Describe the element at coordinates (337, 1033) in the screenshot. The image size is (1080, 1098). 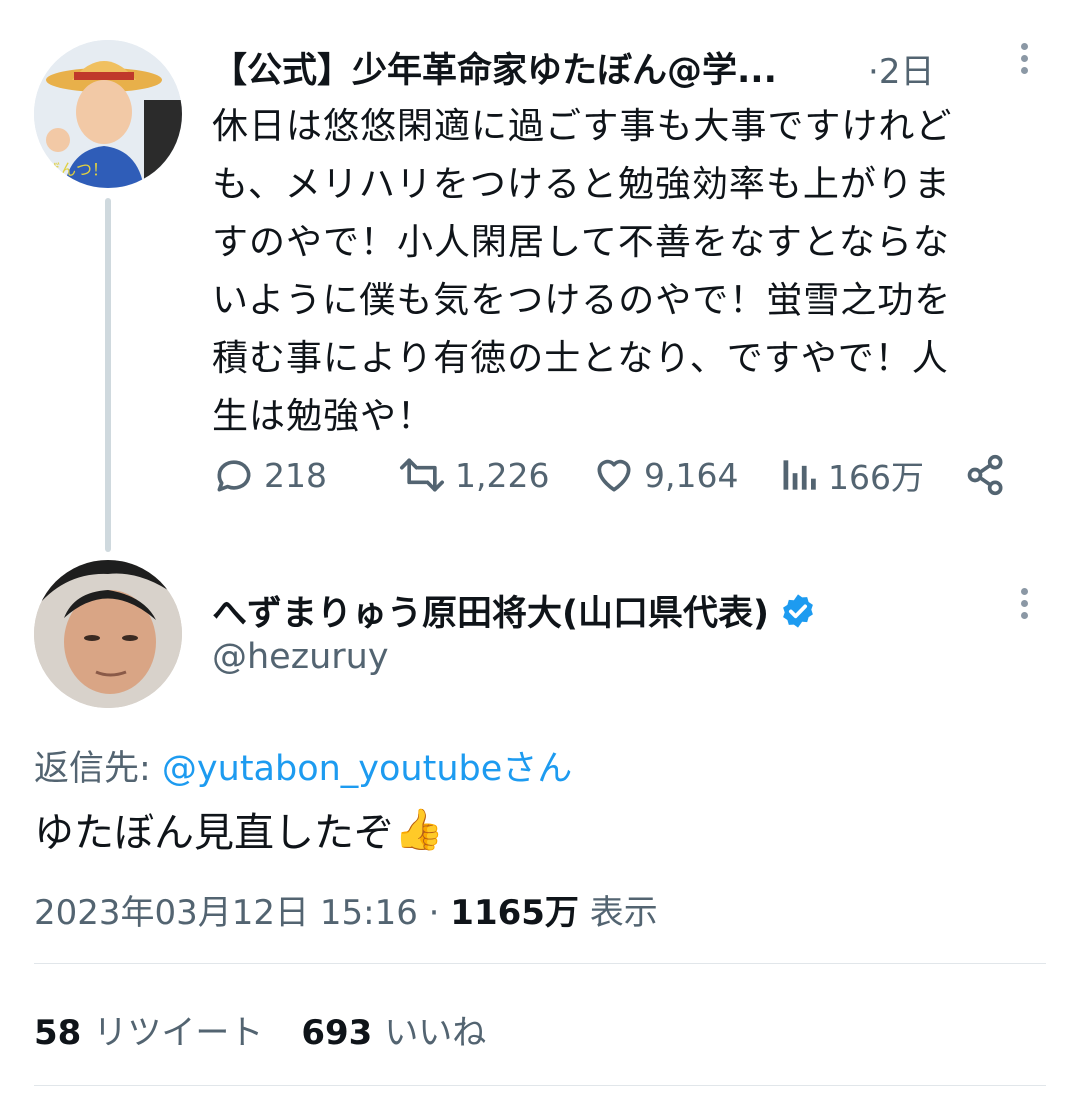
I see `like-stat-count: 693` at that location.